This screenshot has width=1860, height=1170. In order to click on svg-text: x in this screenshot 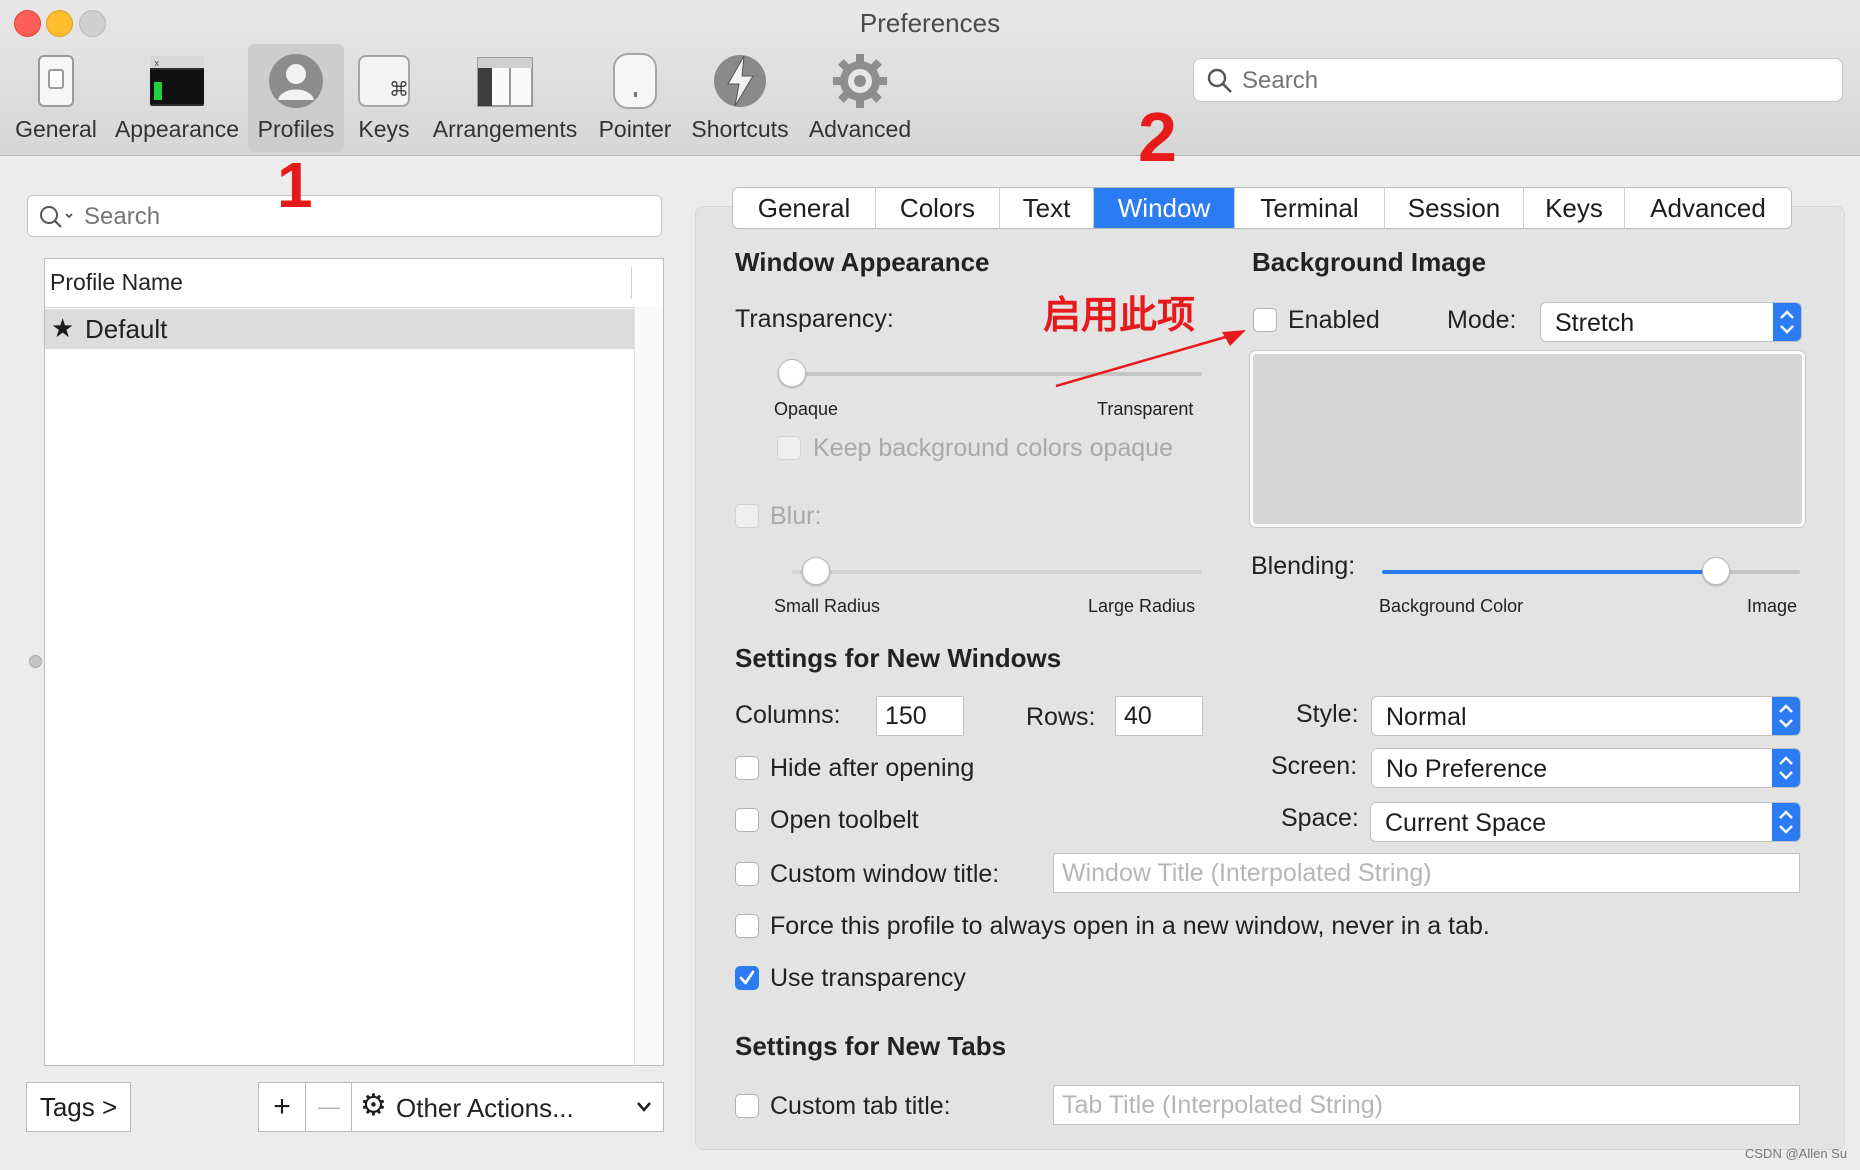, I will do `click(157, 64)`.